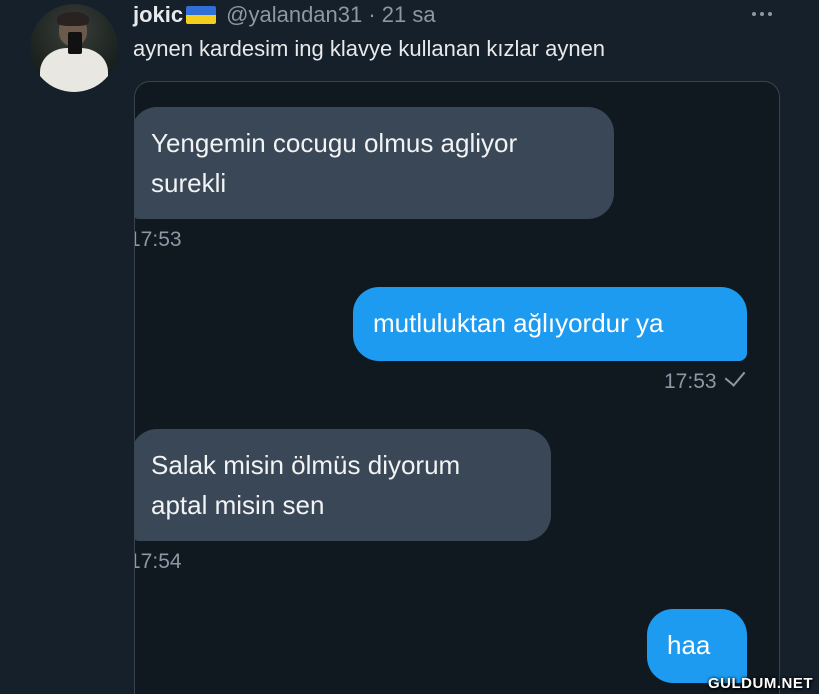 This screenshot has width=819, height=694. I want to click on display-name: jokic, so click(158, 15).